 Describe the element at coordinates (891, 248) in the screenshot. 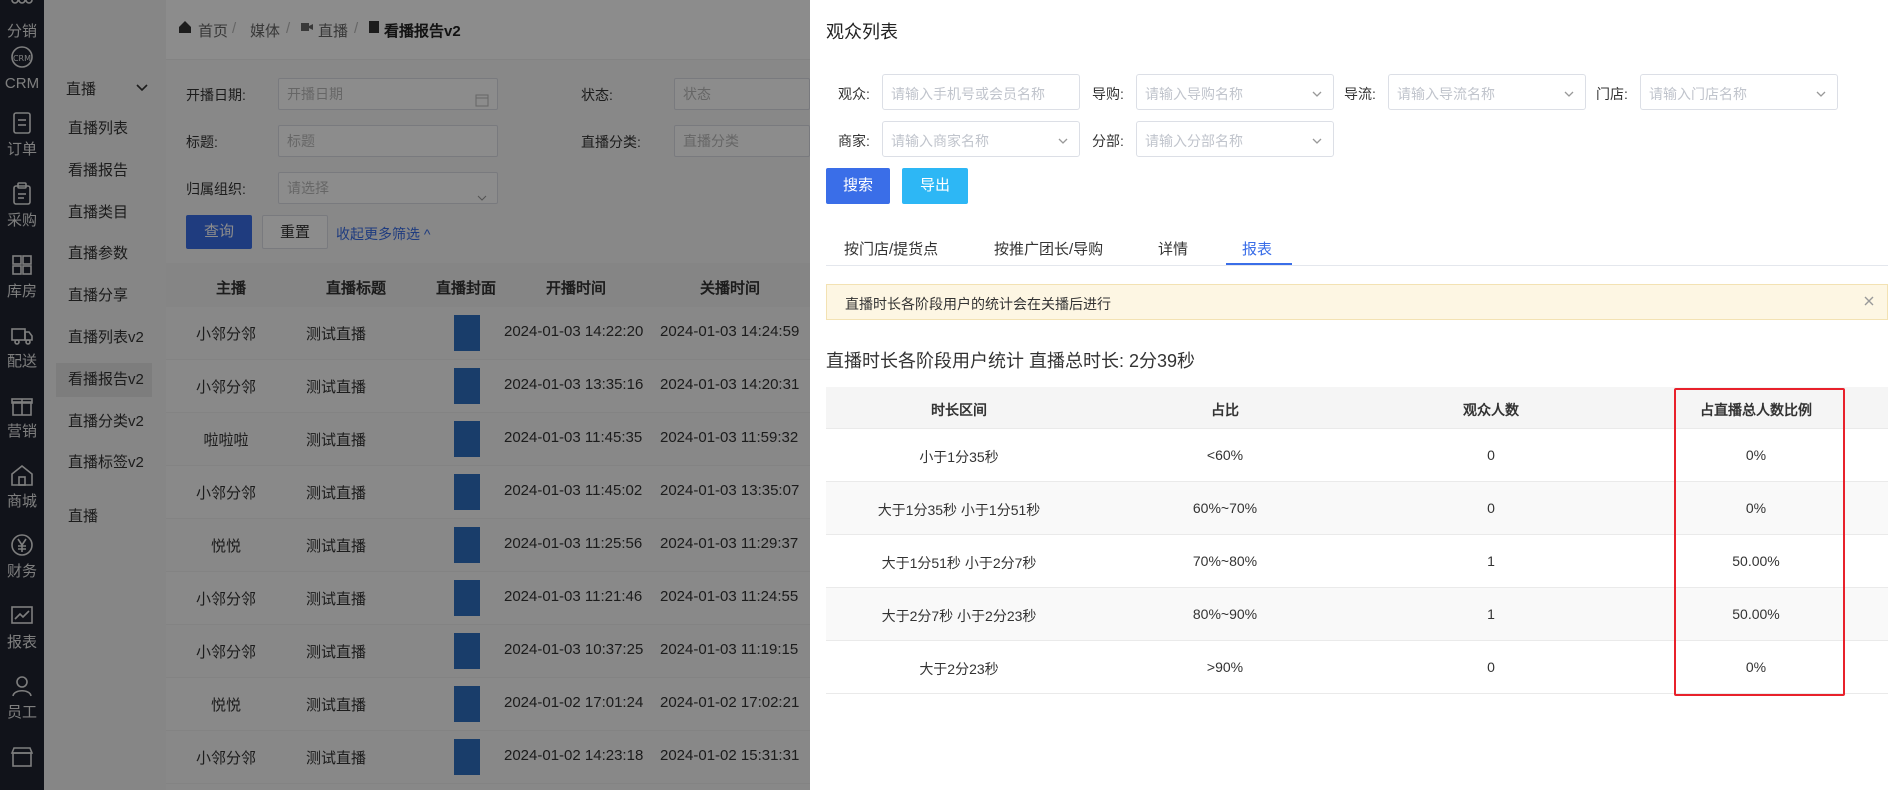

I see `tab-by-store: 按门店/提货点` at that location.